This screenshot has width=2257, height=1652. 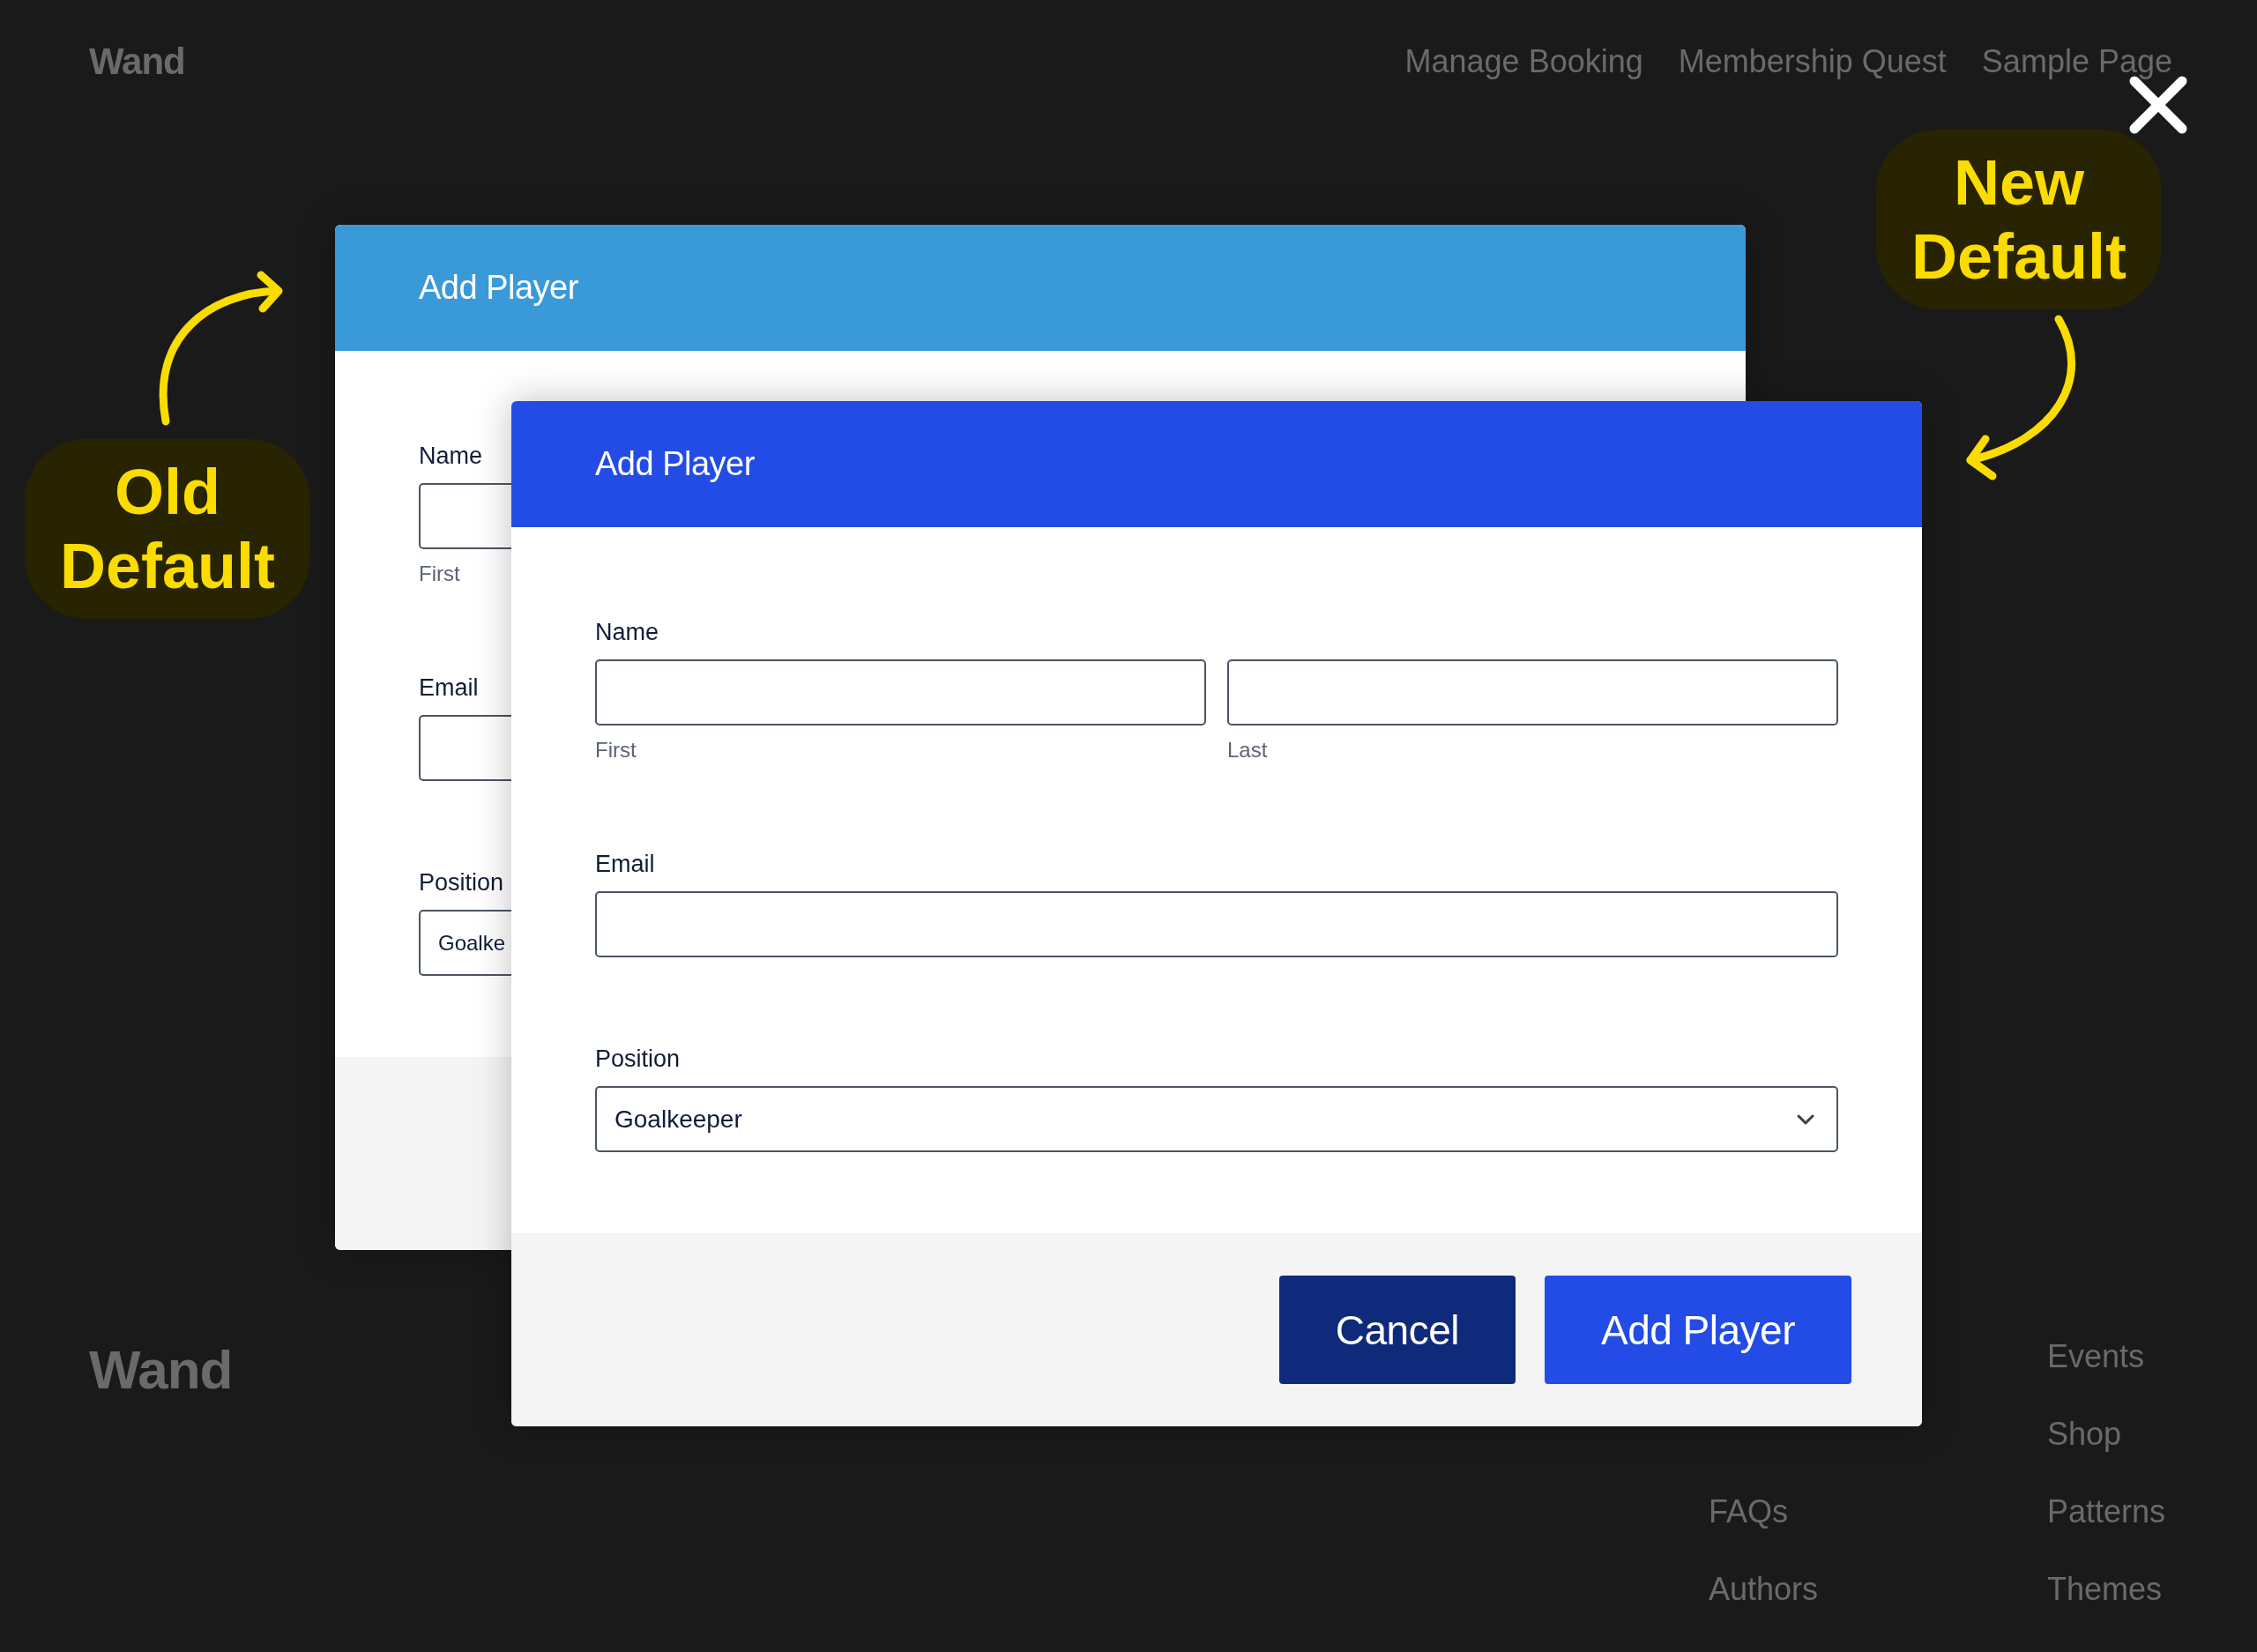 I want to click on nav-link: Manage Booking, so click(x=1523, y=61).